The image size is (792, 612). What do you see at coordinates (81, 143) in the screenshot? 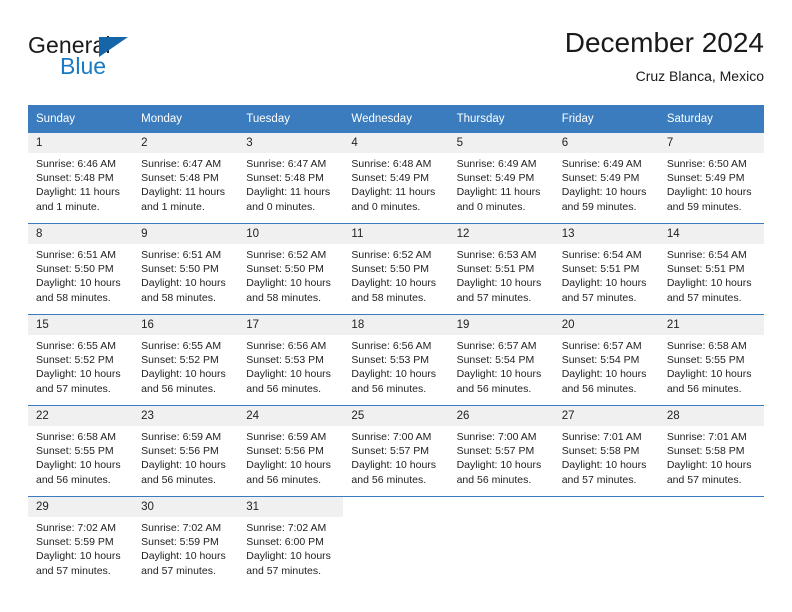
I see `day-number: 1` at bounding box center [81, 143].